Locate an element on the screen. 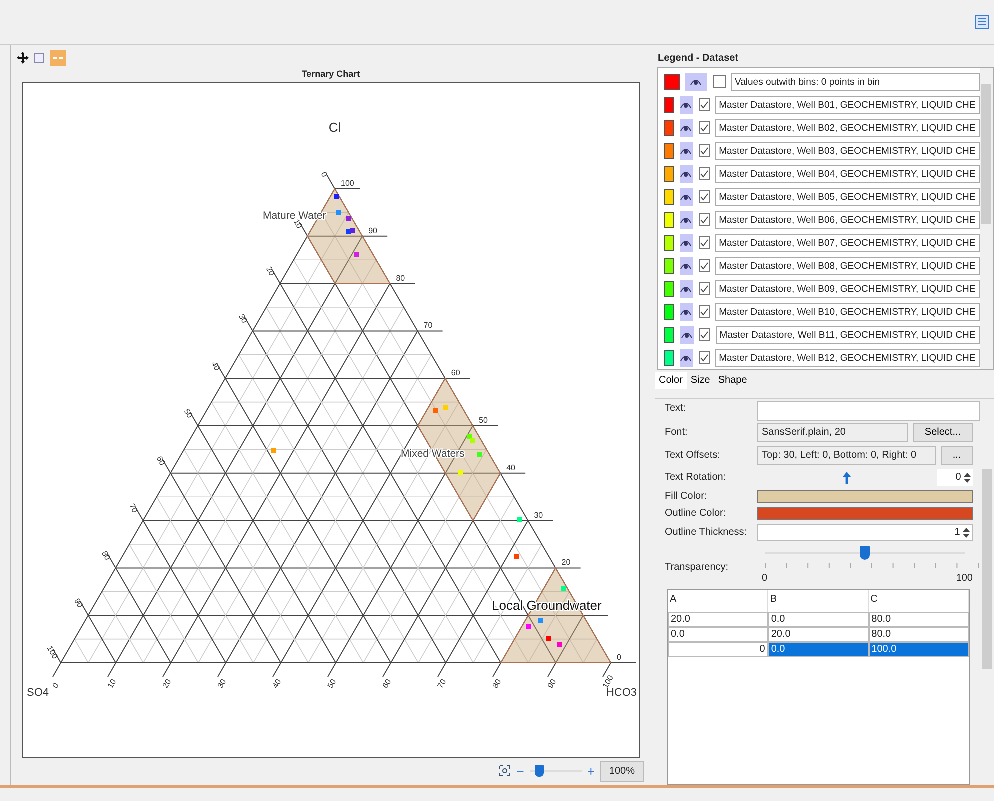  legend-label-field: Master Datastore, Well B05, GEOCHEMISTRY, LIQUID CHE is located at coordinates (847, 197).